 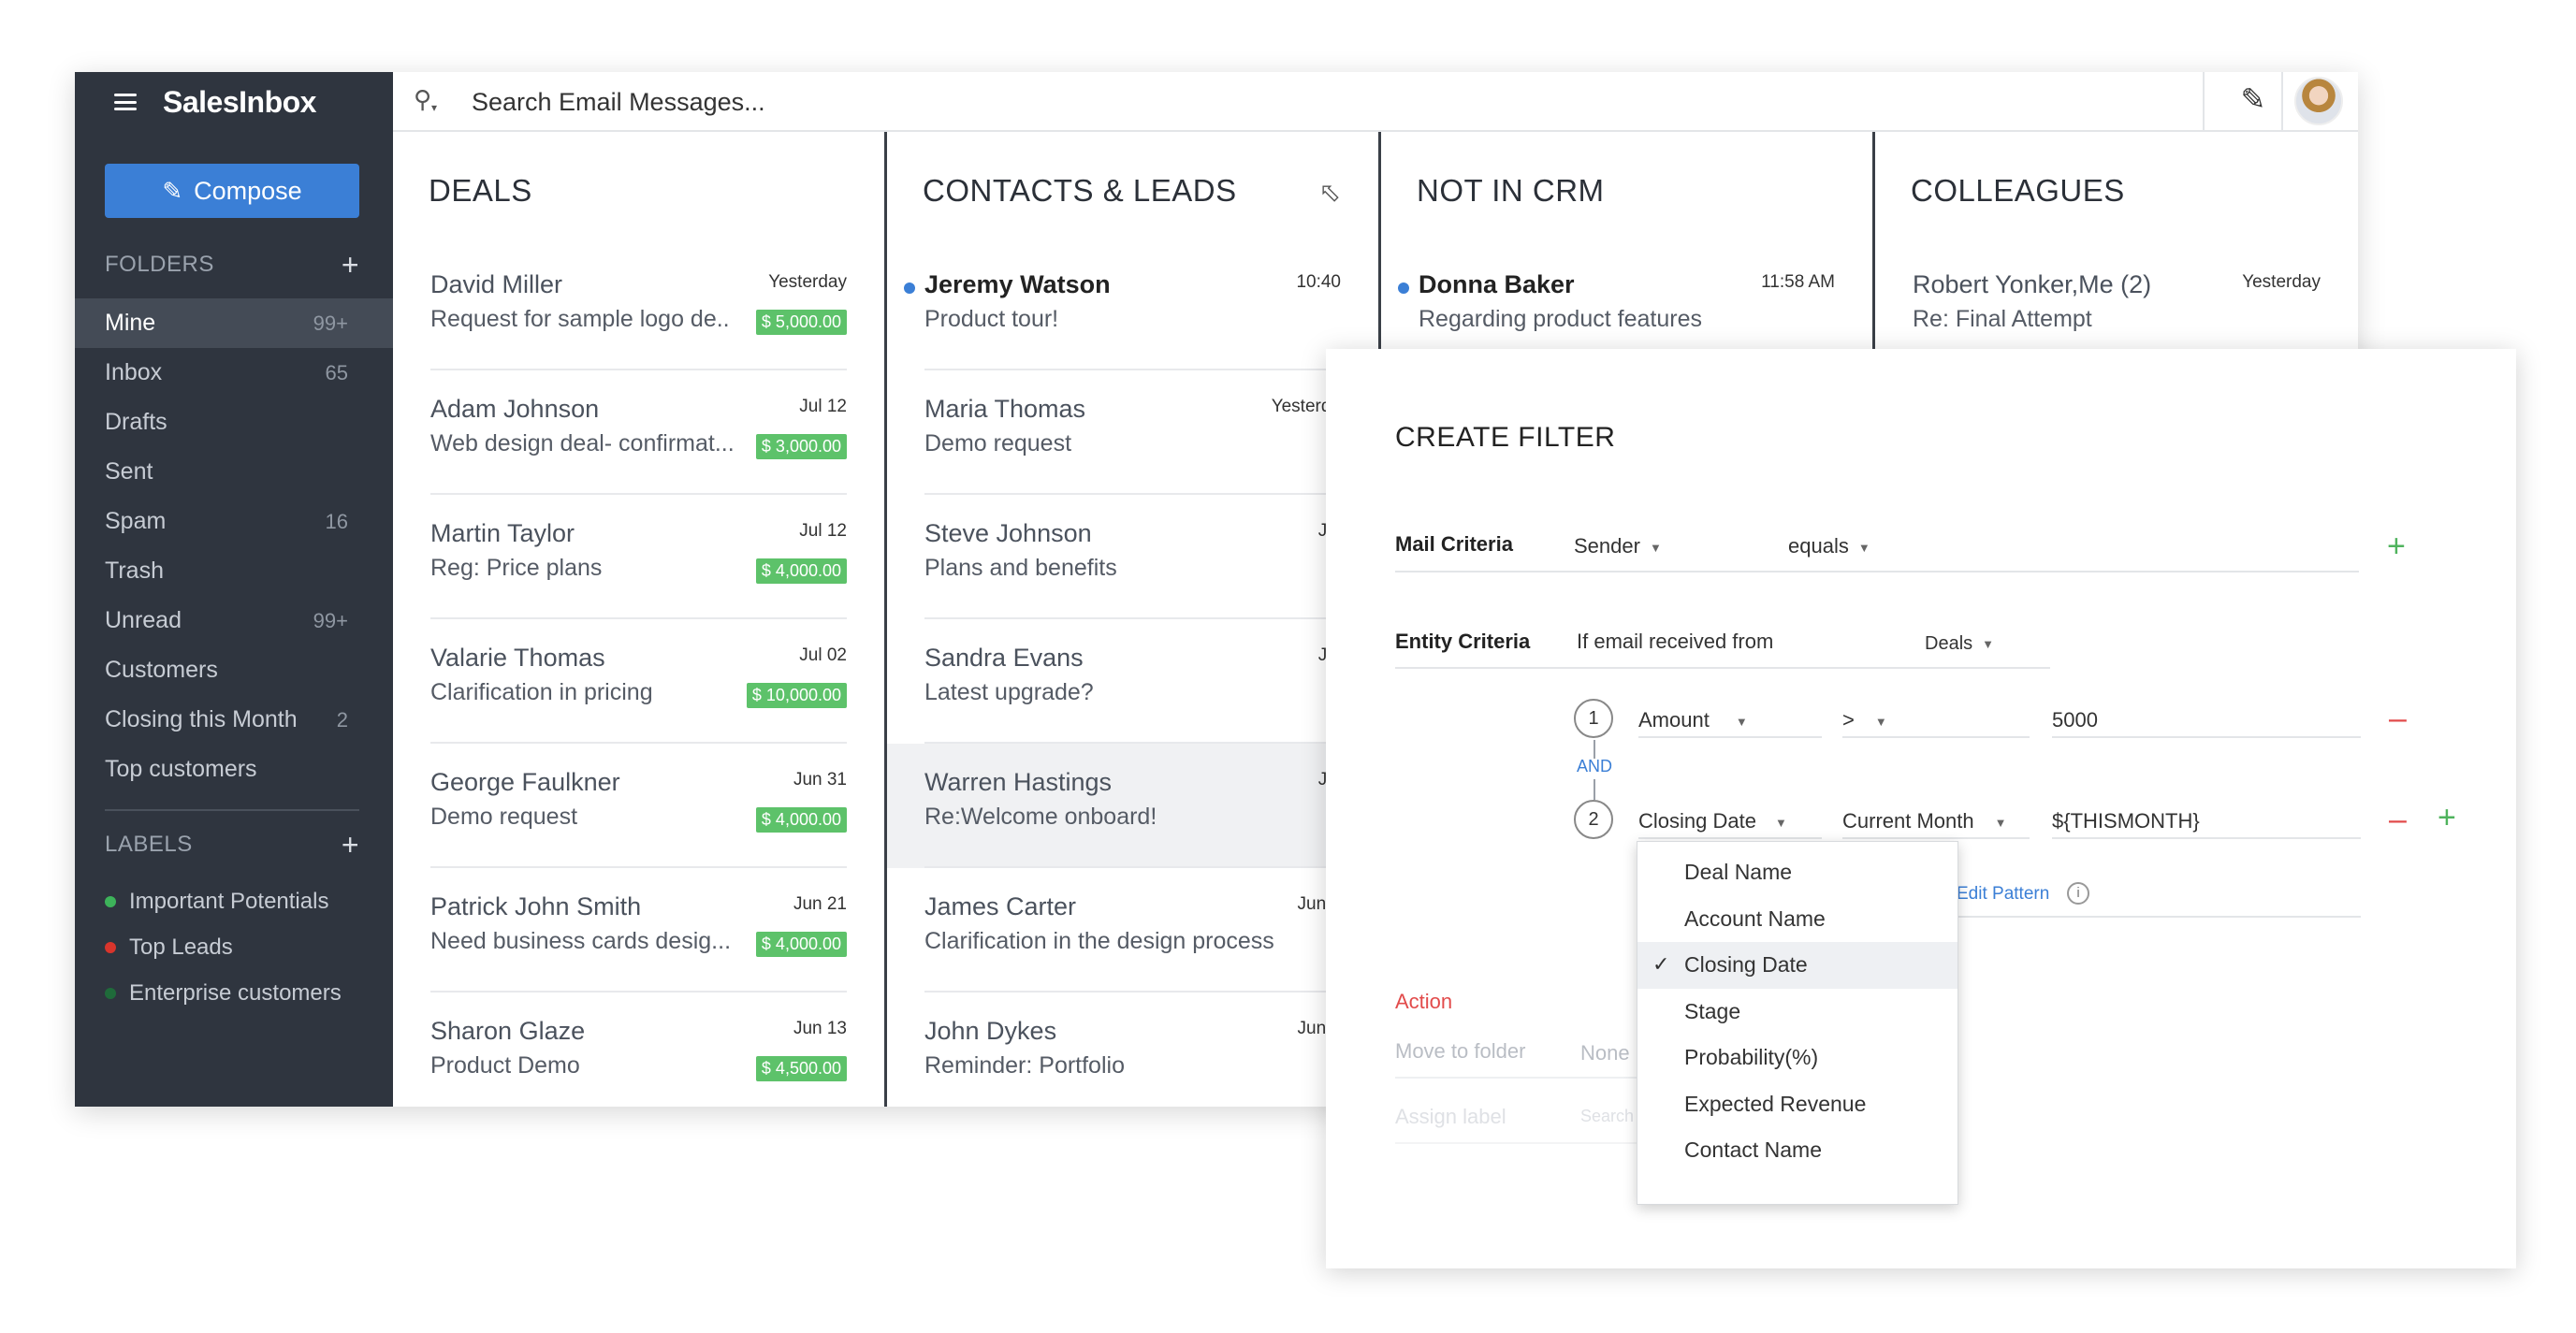 I want to click on sidebar-item-mine: Mine 99+, so click(x=234, y=323).